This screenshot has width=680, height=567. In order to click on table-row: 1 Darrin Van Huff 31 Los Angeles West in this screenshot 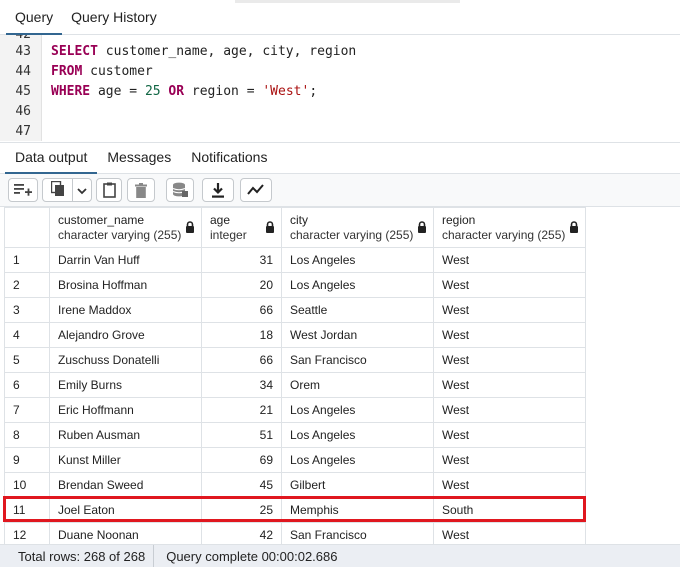, I will do `click(295, 260)`.